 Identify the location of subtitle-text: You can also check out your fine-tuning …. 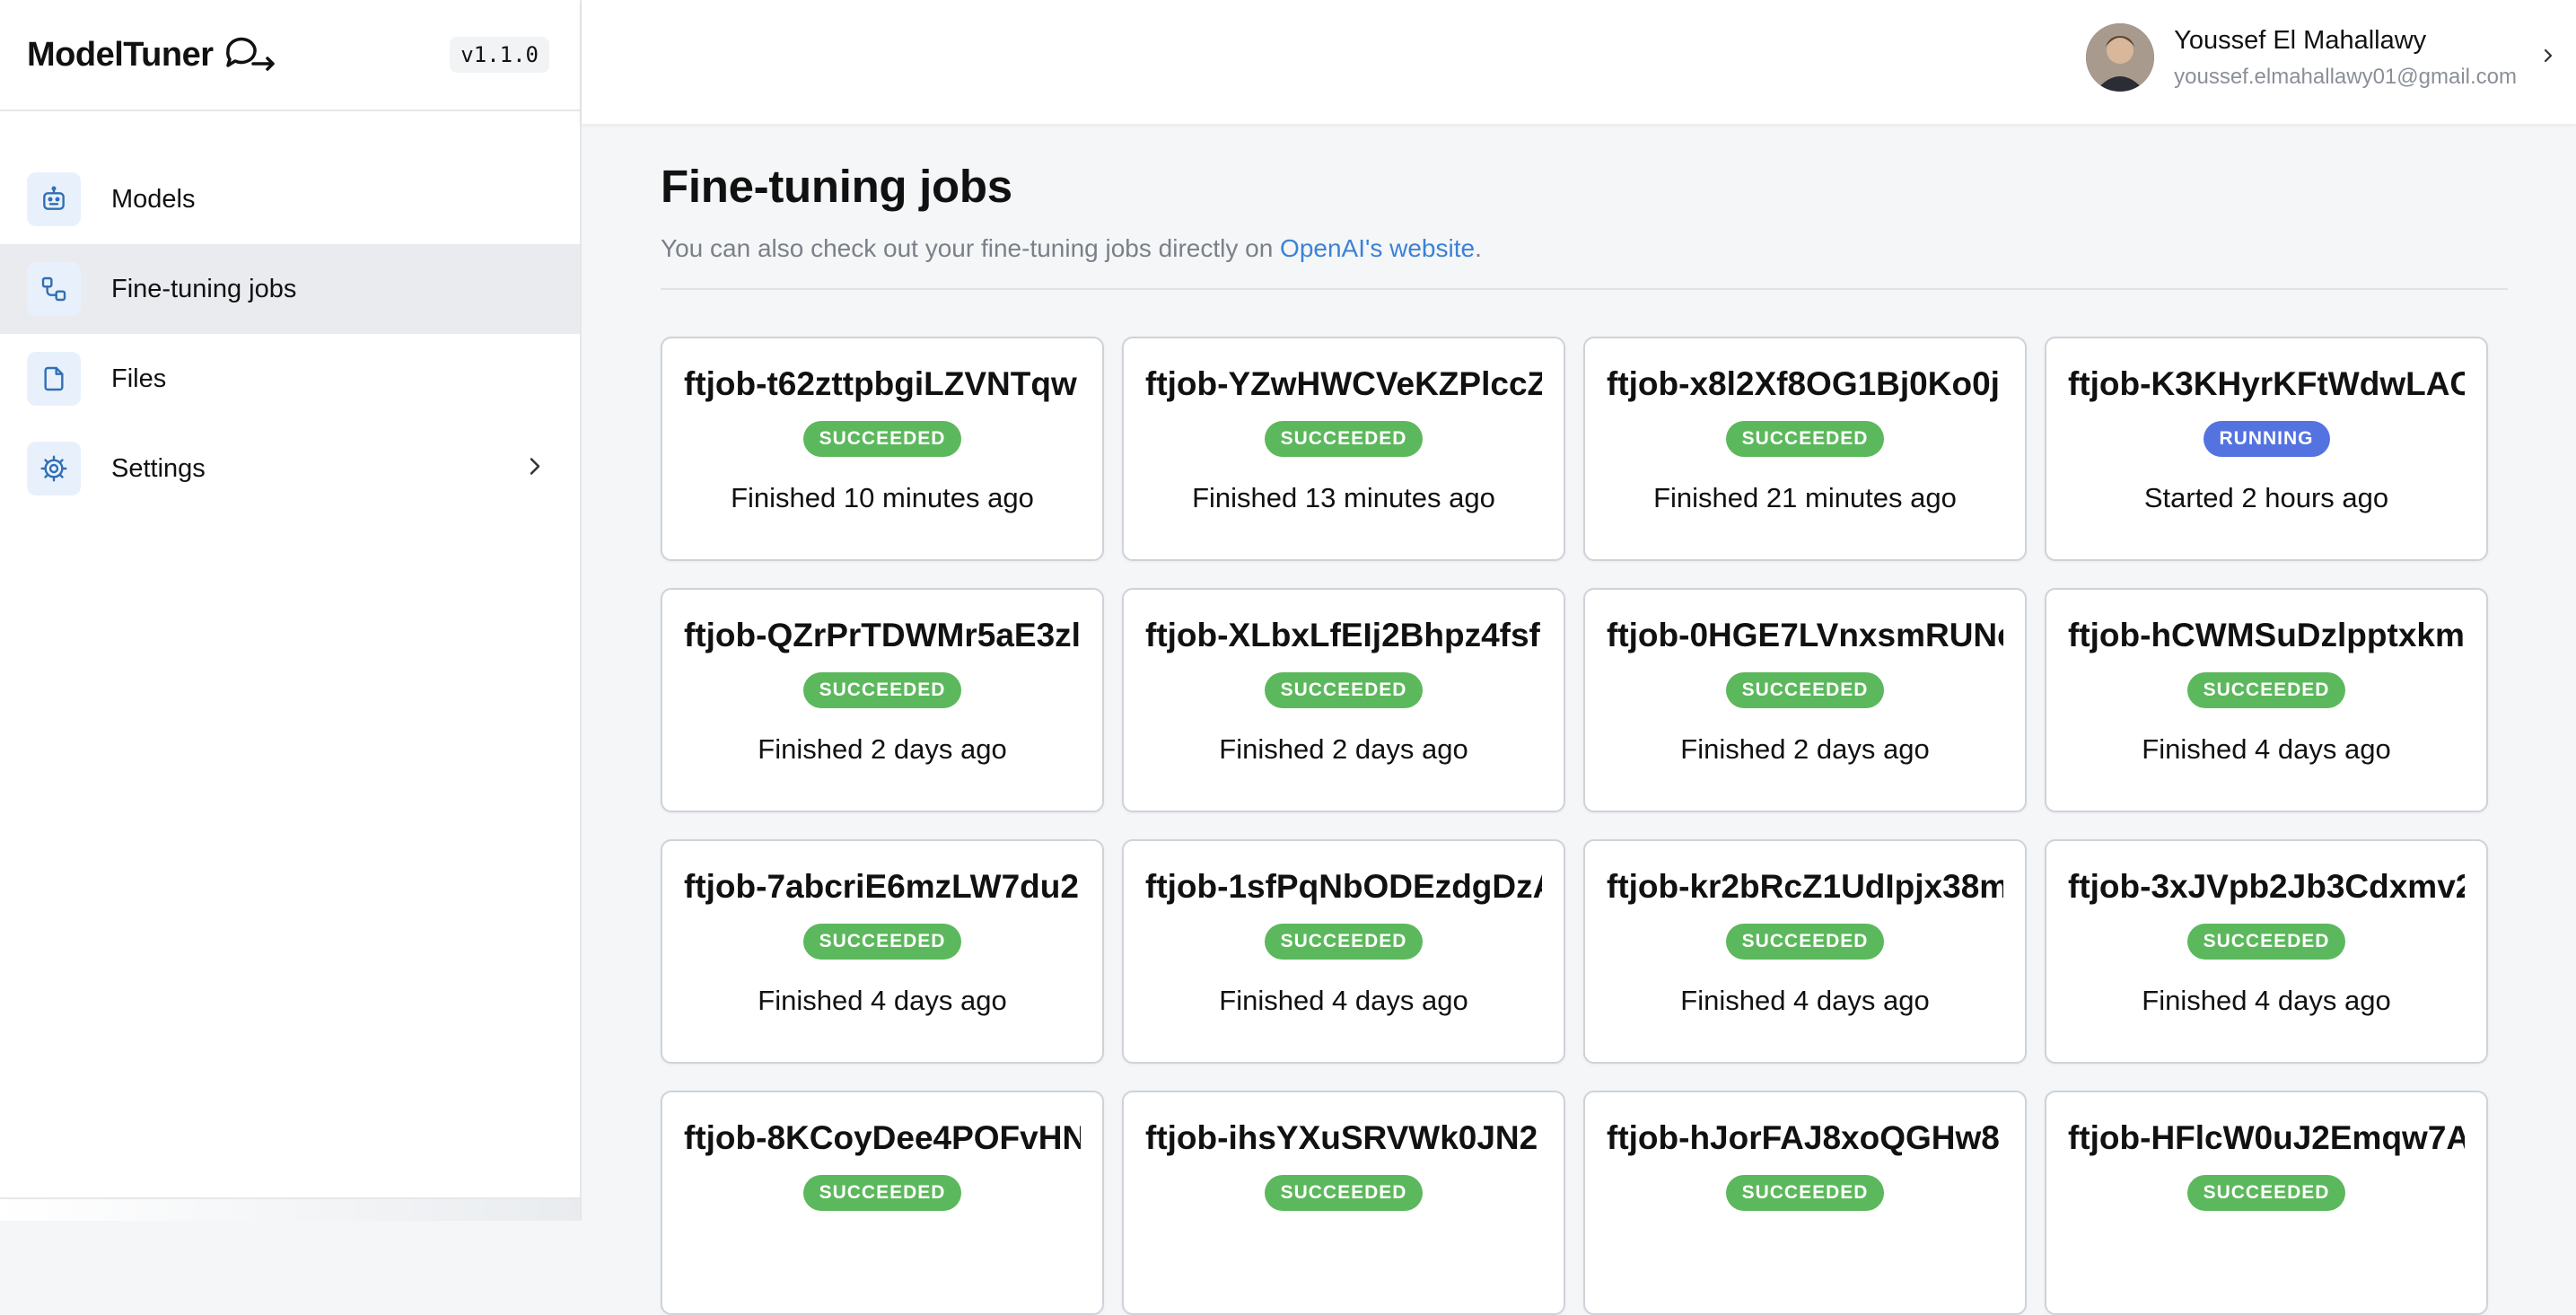
(971, 248).